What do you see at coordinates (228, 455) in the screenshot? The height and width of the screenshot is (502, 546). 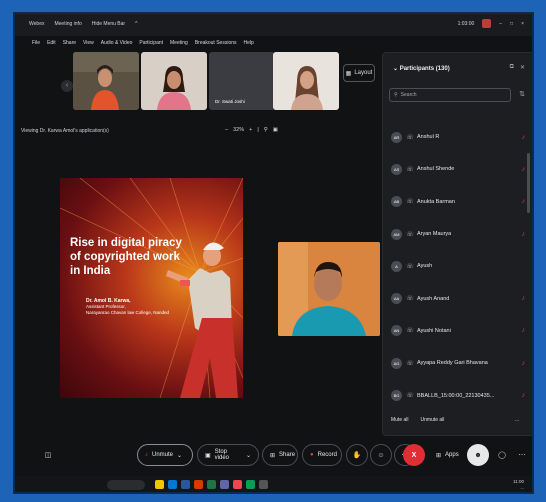 I see `stop-video-button: ▣ Stop video ⌄` at bounding box center [228, 455].